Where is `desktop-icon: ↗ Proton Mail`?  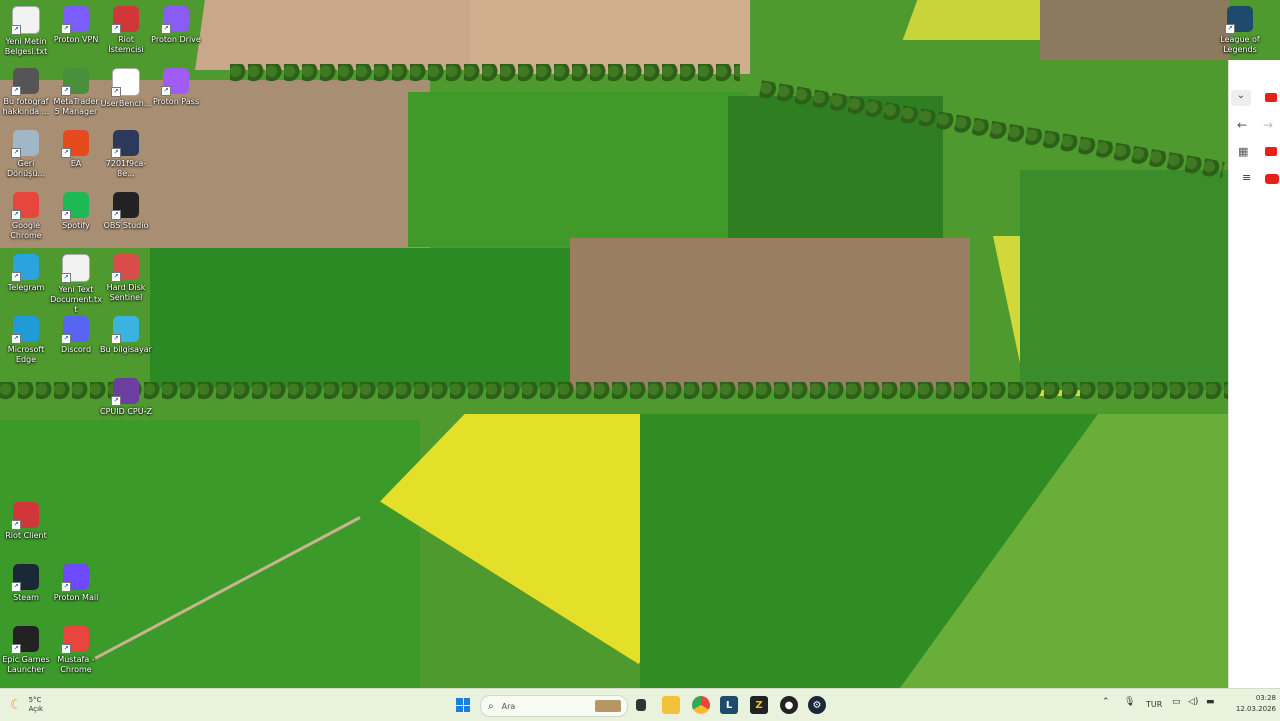
desktop-icon: ↗ Proton Mail is located at coordinates (76, 583).